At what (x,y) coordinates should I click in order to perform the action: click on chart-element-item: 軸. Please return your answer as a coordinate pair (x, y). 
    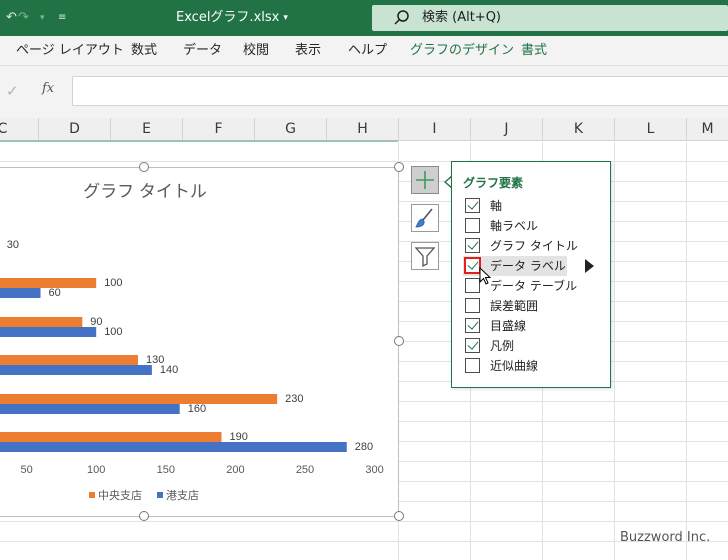
    Looking at the image, I should click on (515, 206).